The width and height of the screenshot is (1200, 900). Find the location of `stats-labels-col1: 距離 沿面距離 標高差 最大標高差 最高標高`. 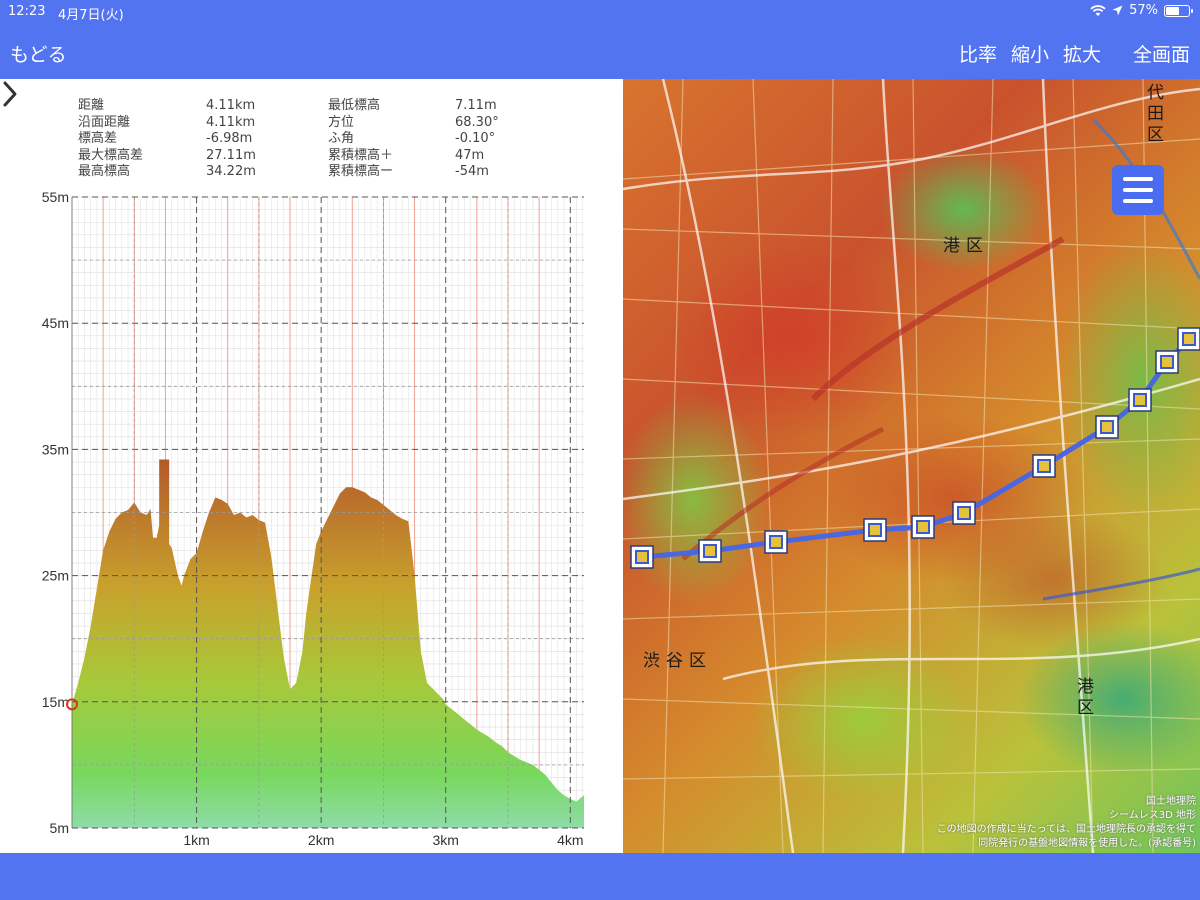

stats-labels-col1: 距離 沿面距離 標高差 最大標高差 最高標高 is located at coordinates (110, 139).